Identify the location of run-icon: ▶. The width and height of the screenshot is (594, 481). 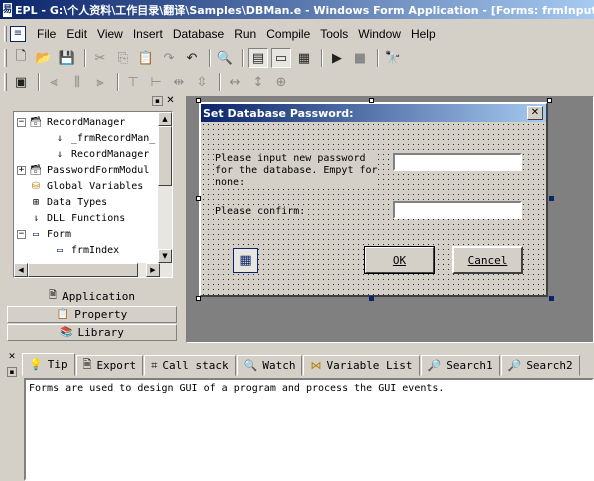
(337, 58).